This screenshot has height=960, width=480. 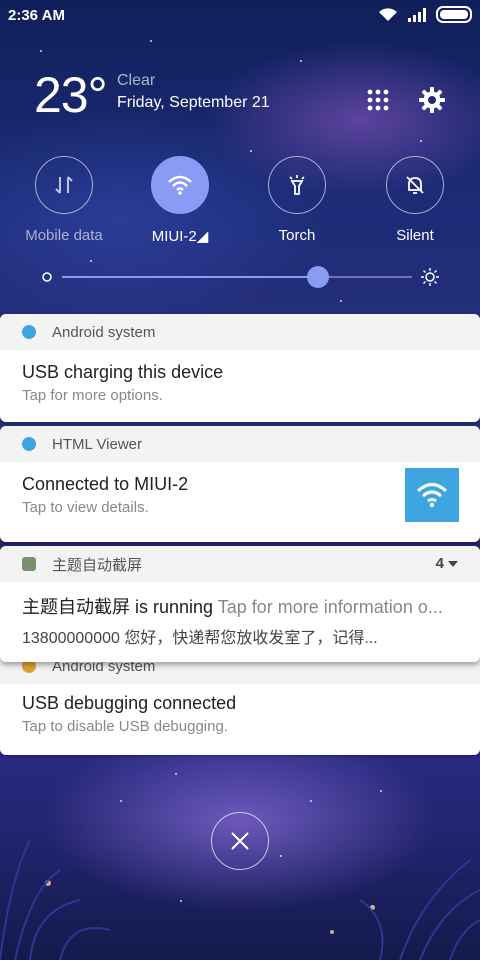 I want to click on toggle-mobile-data: Mobile data, so click(x=64, y=200).